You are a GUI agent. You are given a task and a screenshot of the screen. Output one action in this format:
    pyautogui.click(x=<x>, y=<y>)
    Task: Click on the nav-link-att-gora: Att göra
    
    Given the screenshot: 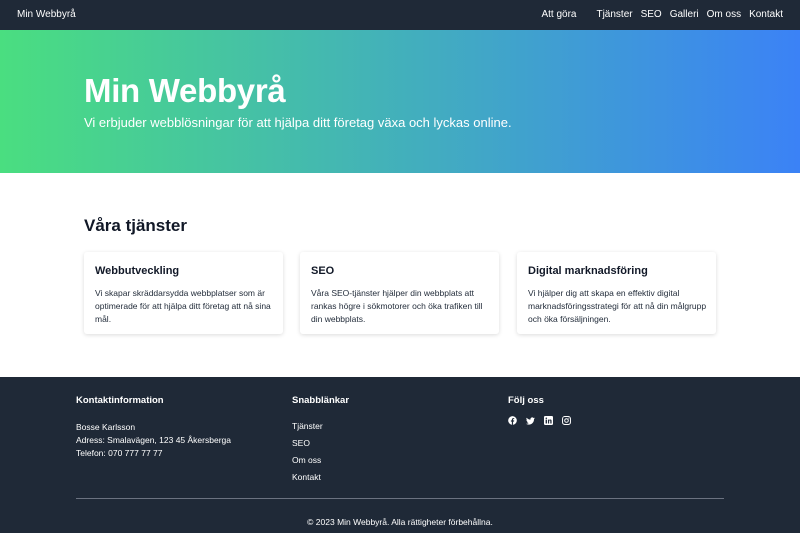 What is the action you would take?
    pyautogui.click(x=558, y=14)
    